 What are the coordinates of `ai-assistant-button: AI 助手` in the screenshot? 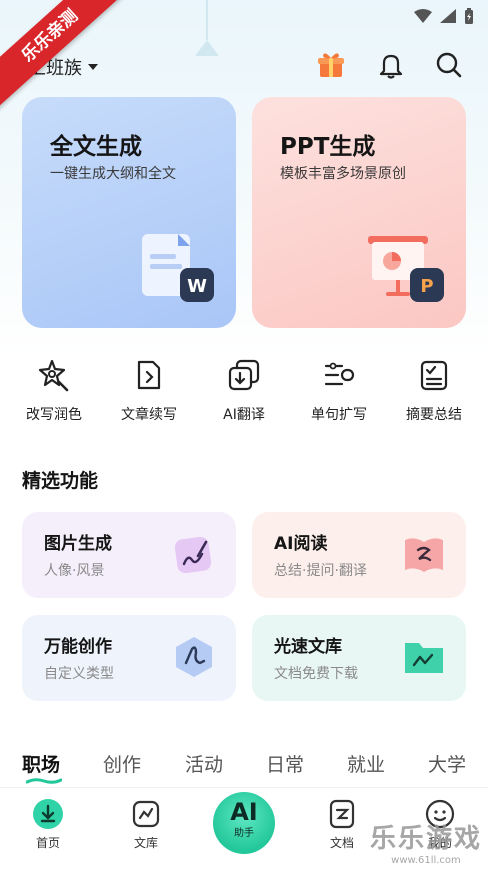 It's located at (244, 823).